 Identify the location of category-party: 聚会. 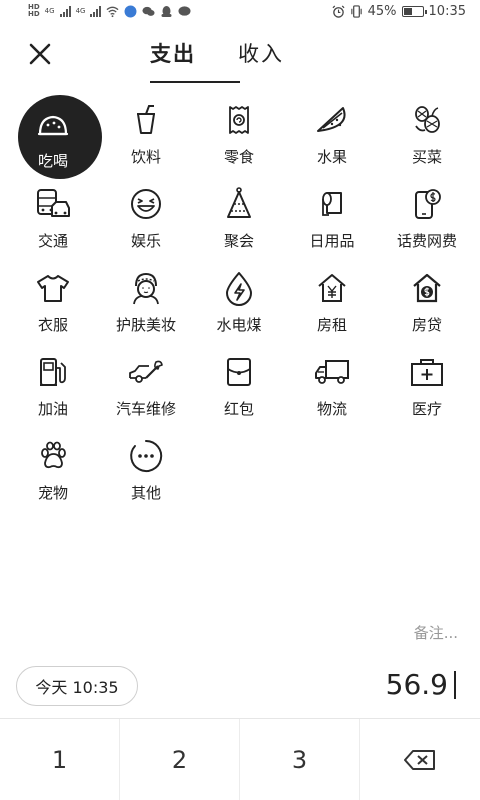
(239, 220).